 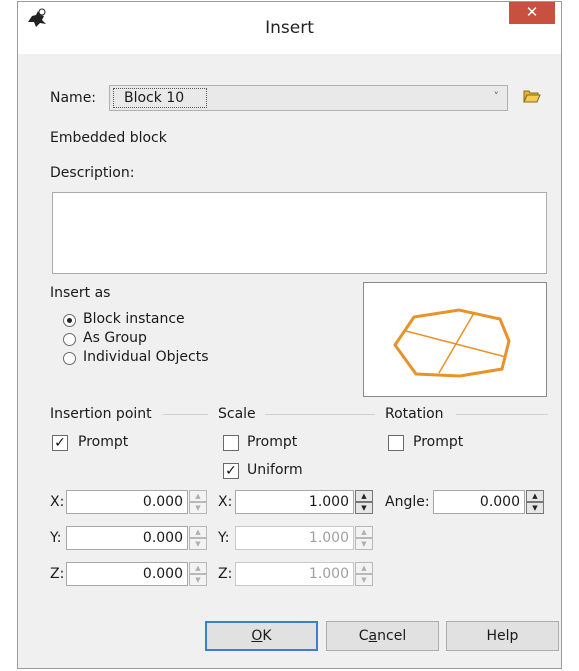 I want to click on scale-x-spinner: ▲ ▼, so click(x=364, y=502).